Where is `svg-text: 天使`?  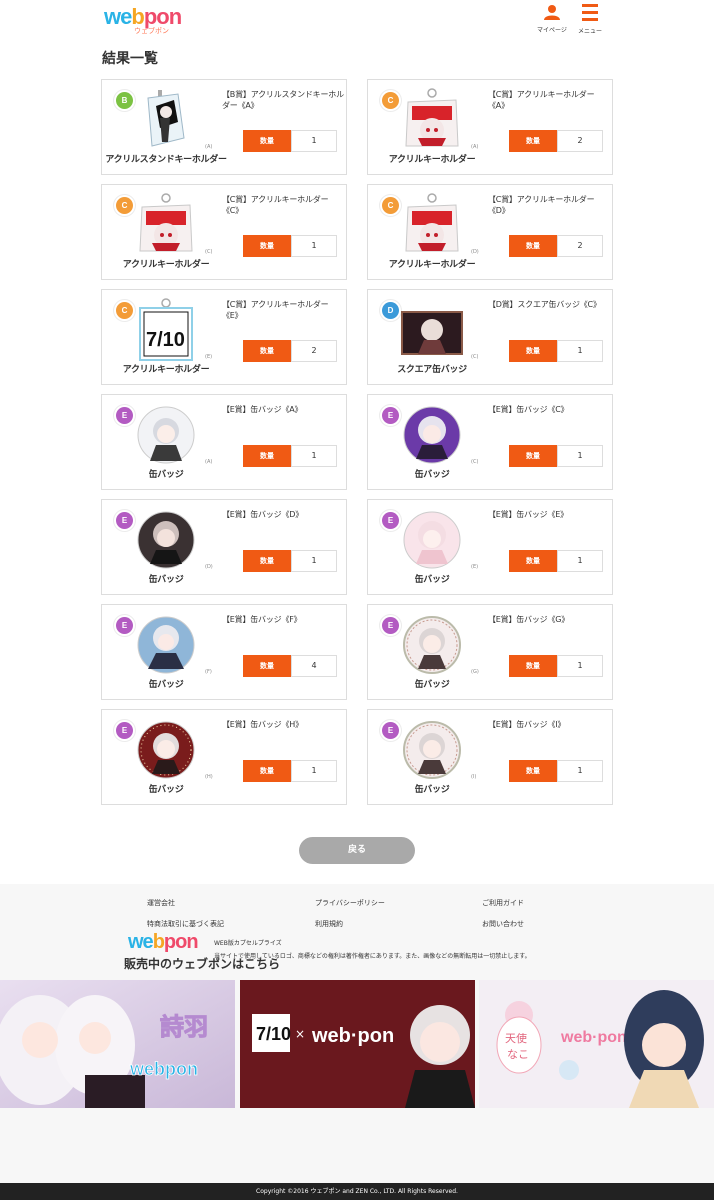 svg-text: 天使 is located at coordinates (516, 1038).